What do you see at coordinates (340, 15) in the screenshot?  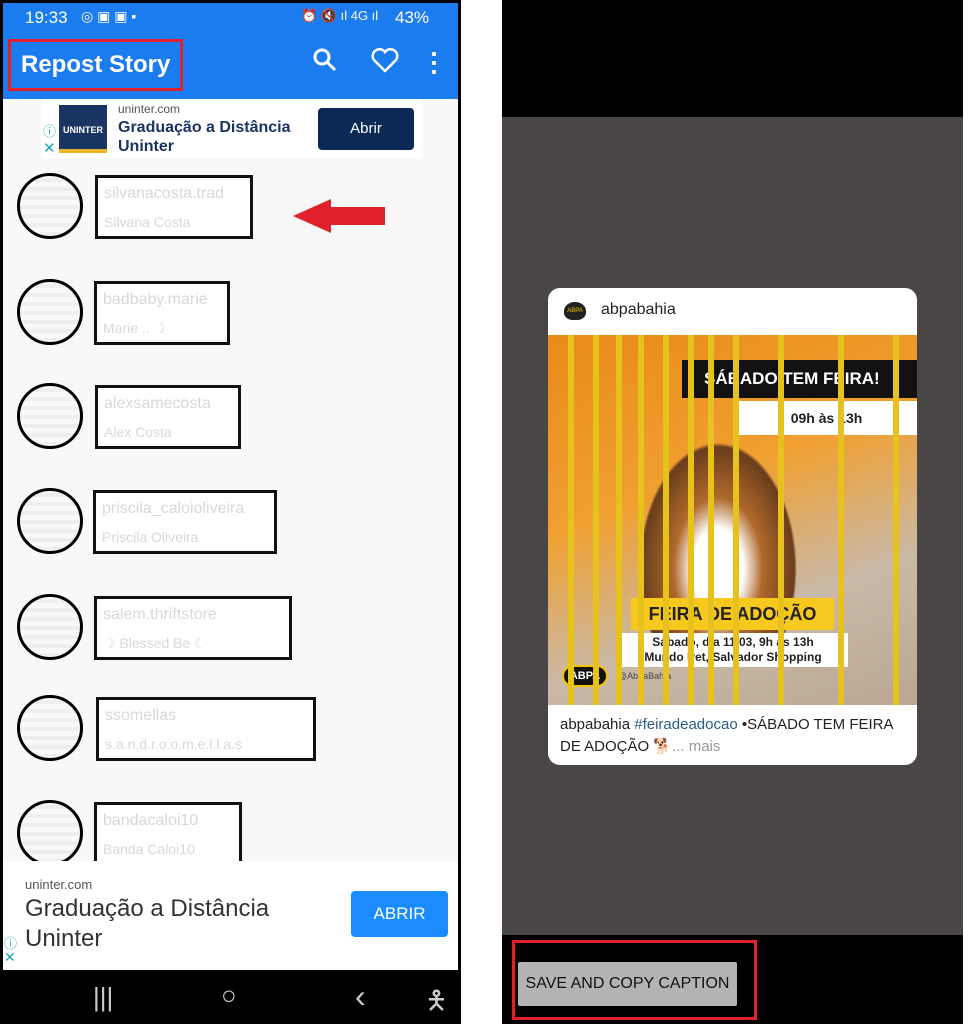 I see `signal-icons: ⏰ 🔇 ıl 4G ıl` at bounding box center [340, 15].